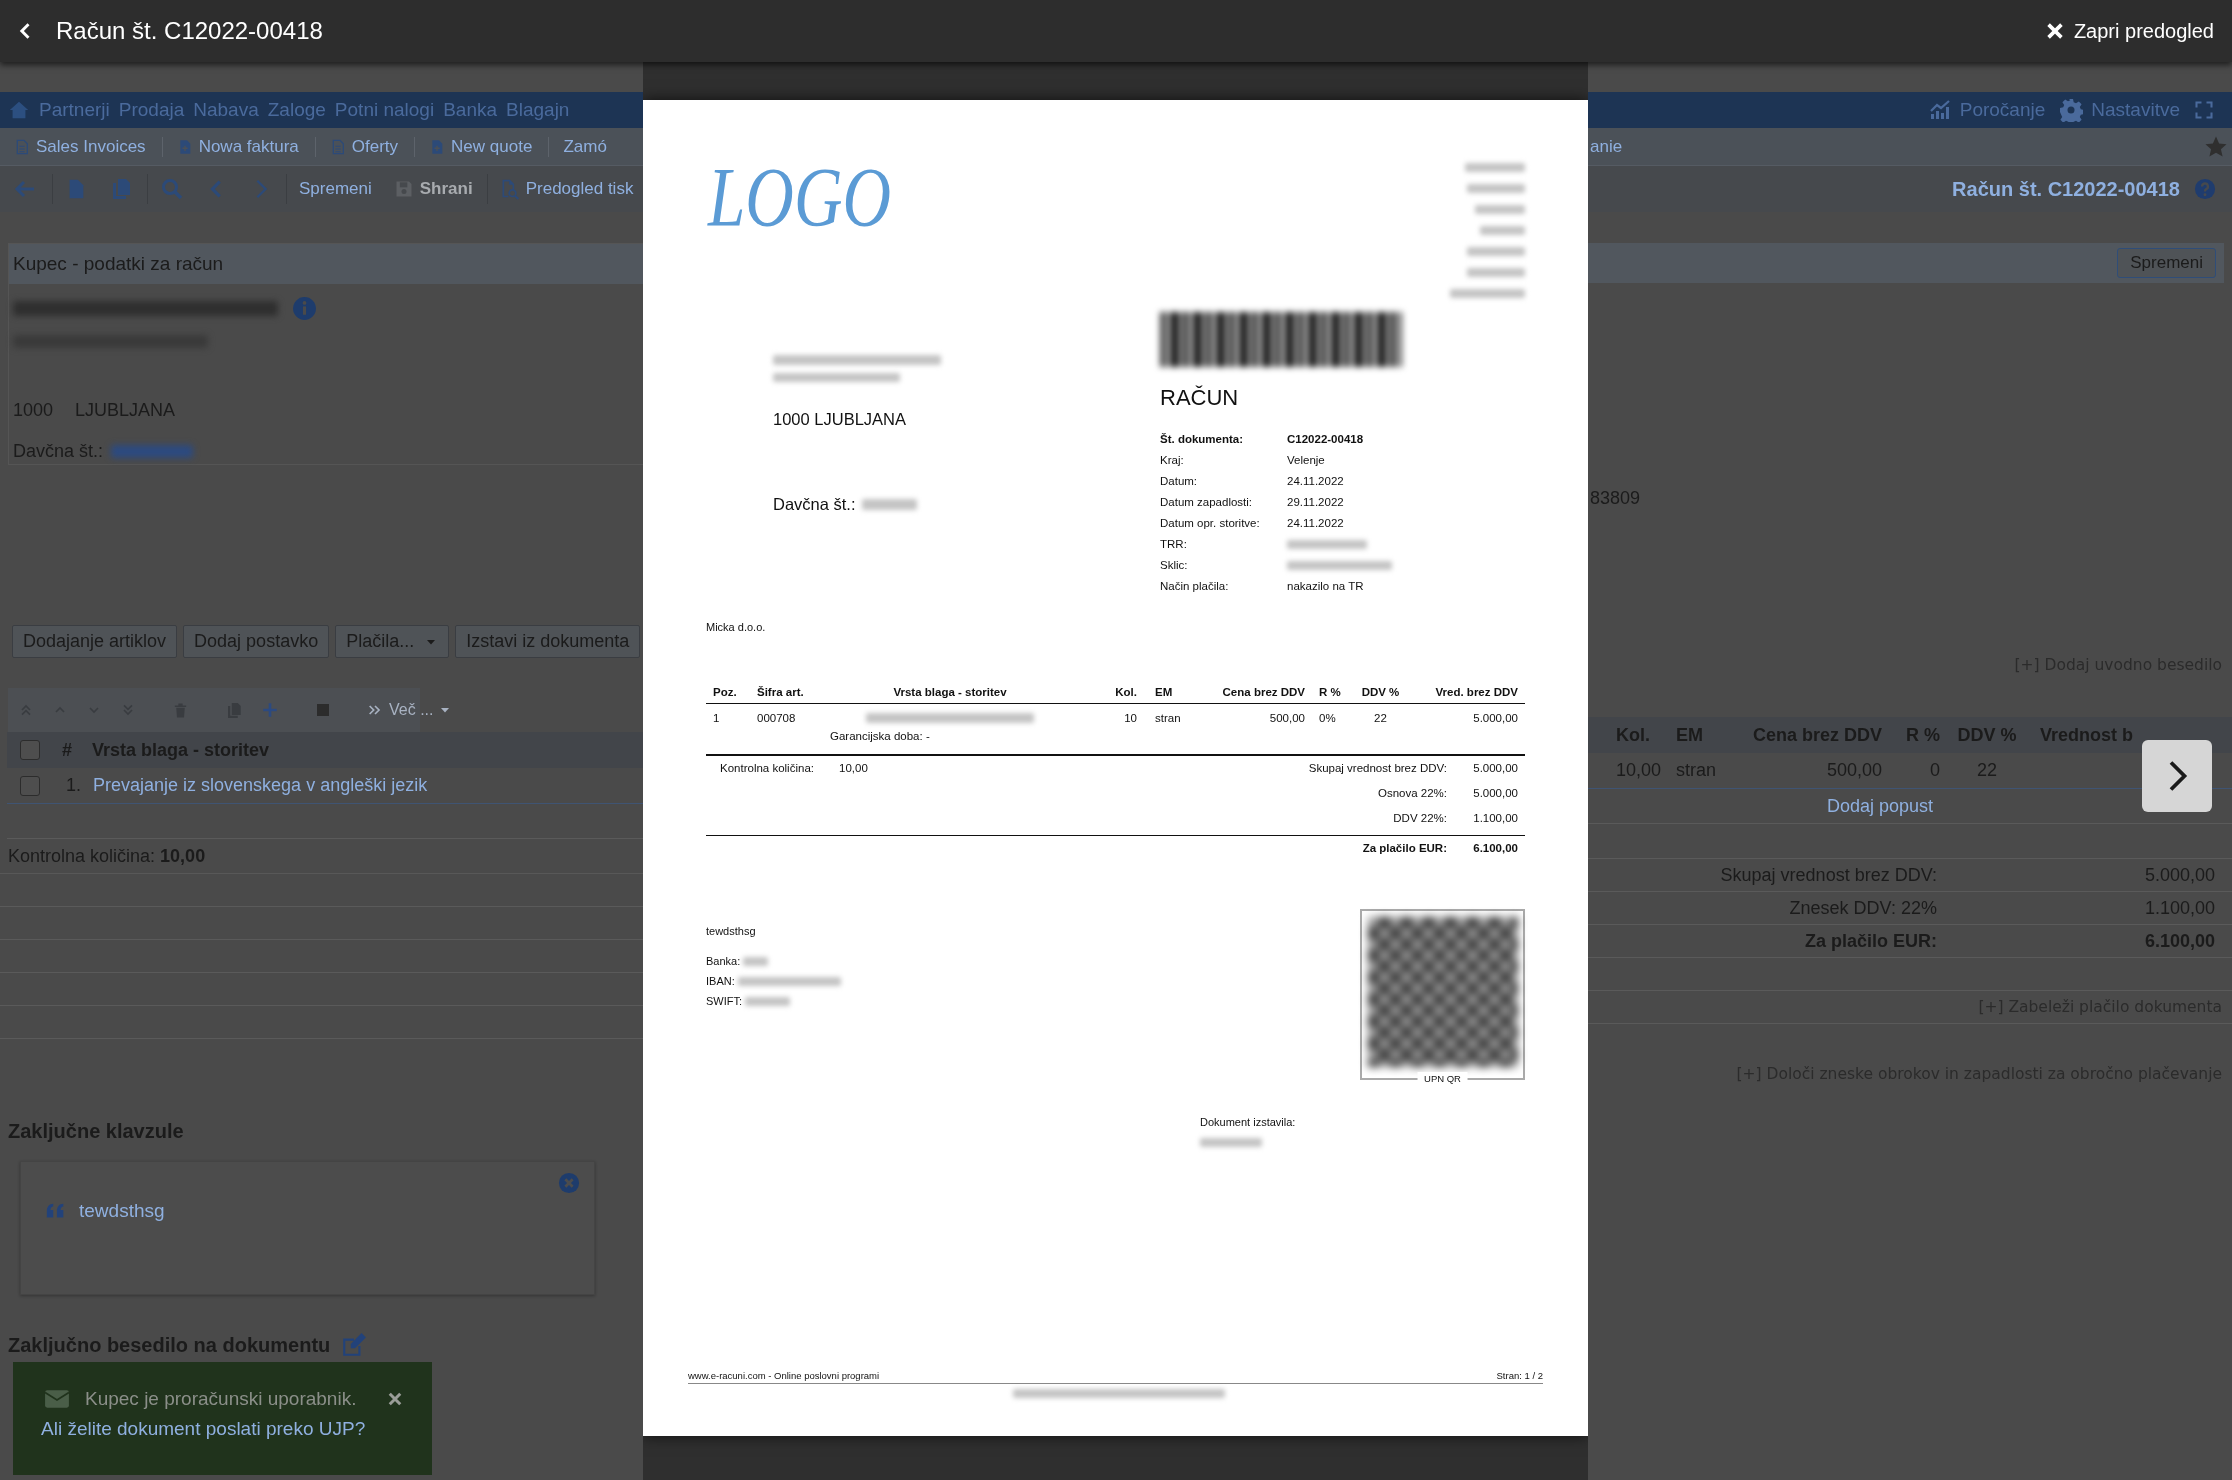 The image size is (2232, 1480). Describe the element at coordinates (270, 710) in the screenshot. I see `add-icon` at that location.